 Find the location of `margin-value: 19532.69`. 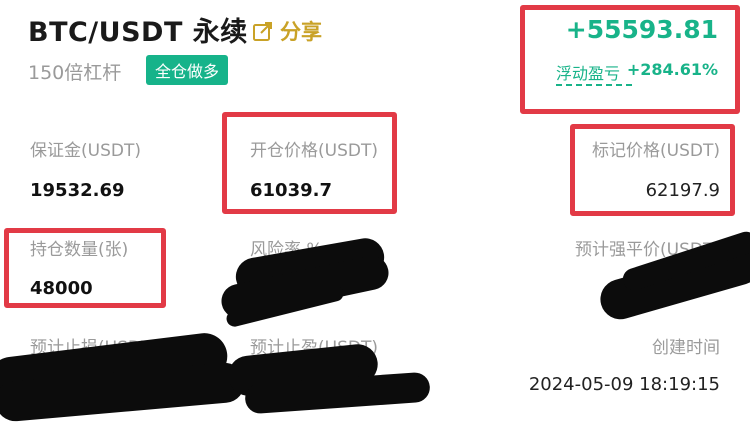

margin-value: 19532.69 is located at coordinates (77, 190).